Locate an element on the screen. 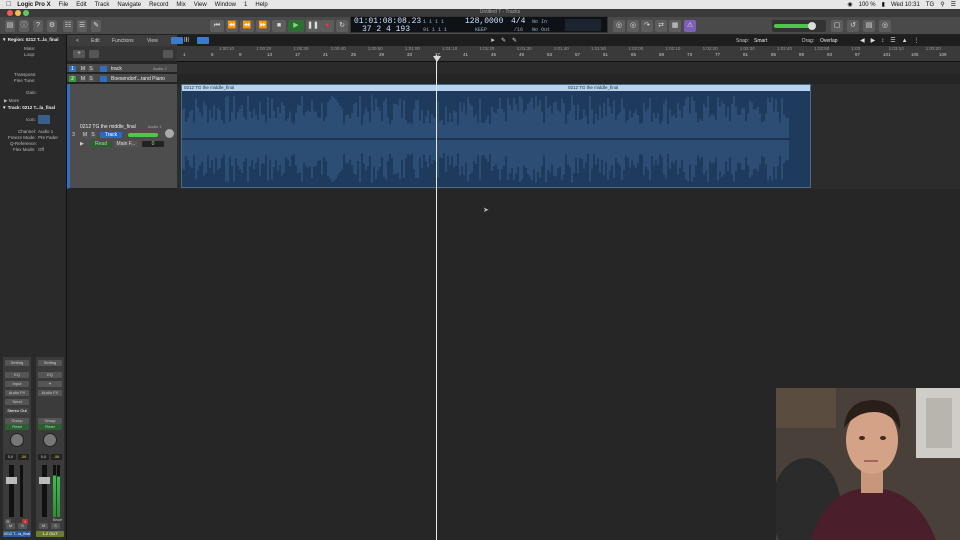 The height and width of the screenshot is (540, 960). duplicate-track-icon is located at coordinates (94, 54).